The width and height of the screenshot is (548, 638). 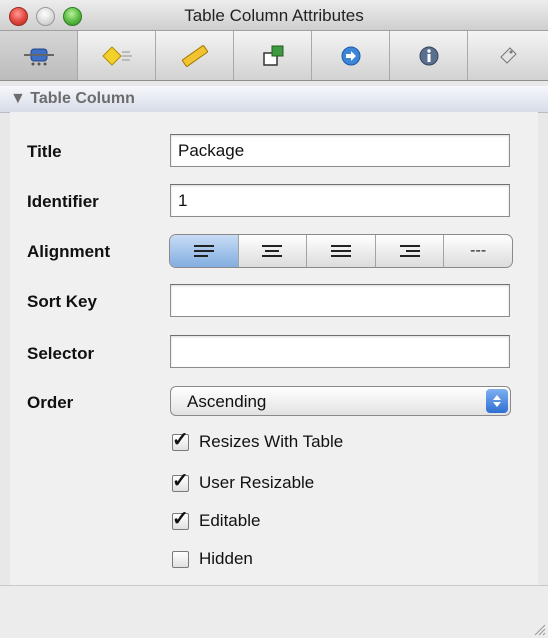 I want to click on tab-connections, so click(x=273, y=55).